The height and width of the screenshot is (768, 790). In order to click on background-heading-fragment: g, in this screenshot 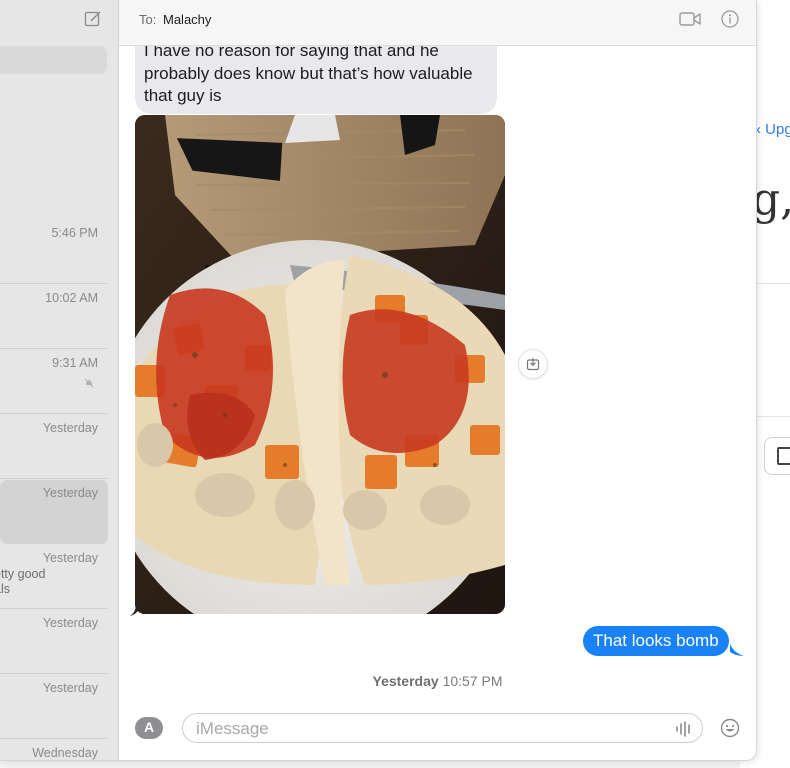, I will do `click(771, 199)`.